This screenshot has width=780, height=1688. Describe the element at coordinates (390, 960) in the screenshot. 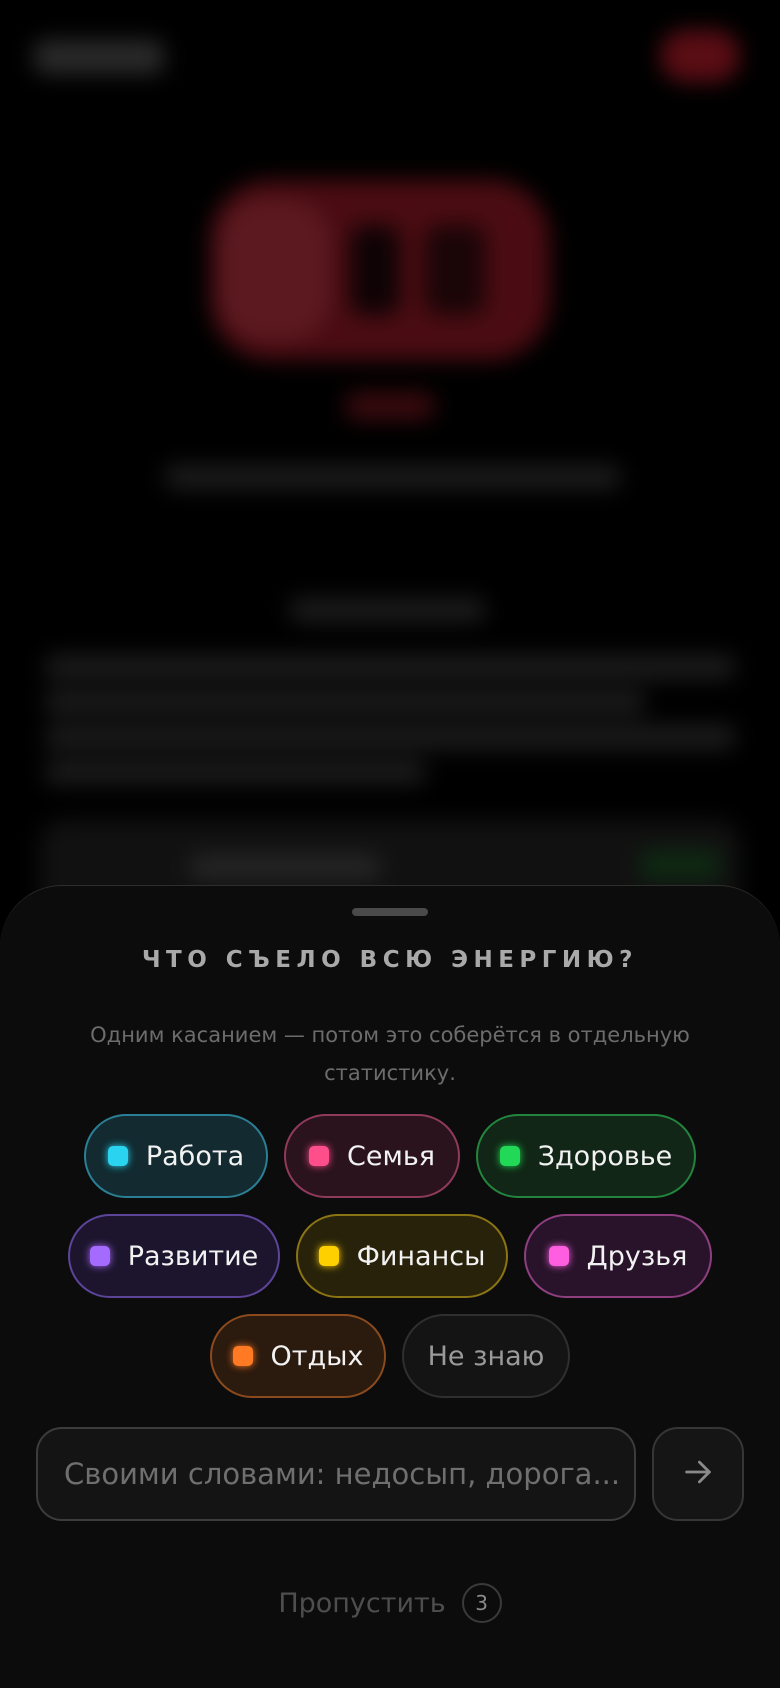

I see `sheet-title: ЧТО СЪЕЛО ВСЮ ЭНЕРГИЮ?` at that location.